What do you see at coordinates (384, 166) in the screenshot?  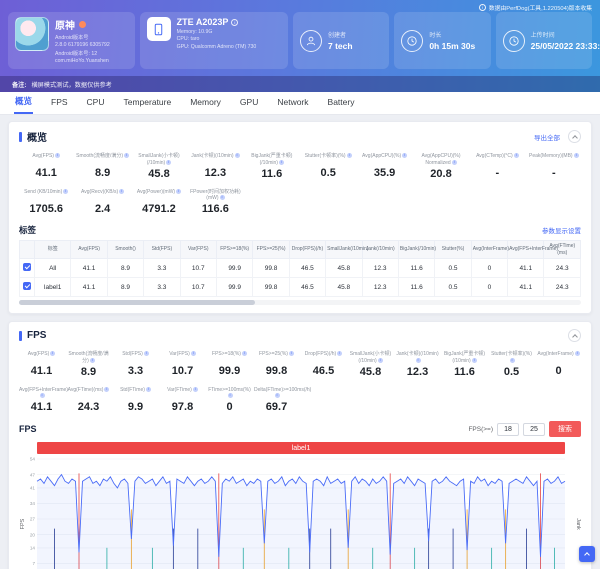 I see `metric-cell: Avg(AppCPU)(%) 35.9` at bounding box center [384, 166].